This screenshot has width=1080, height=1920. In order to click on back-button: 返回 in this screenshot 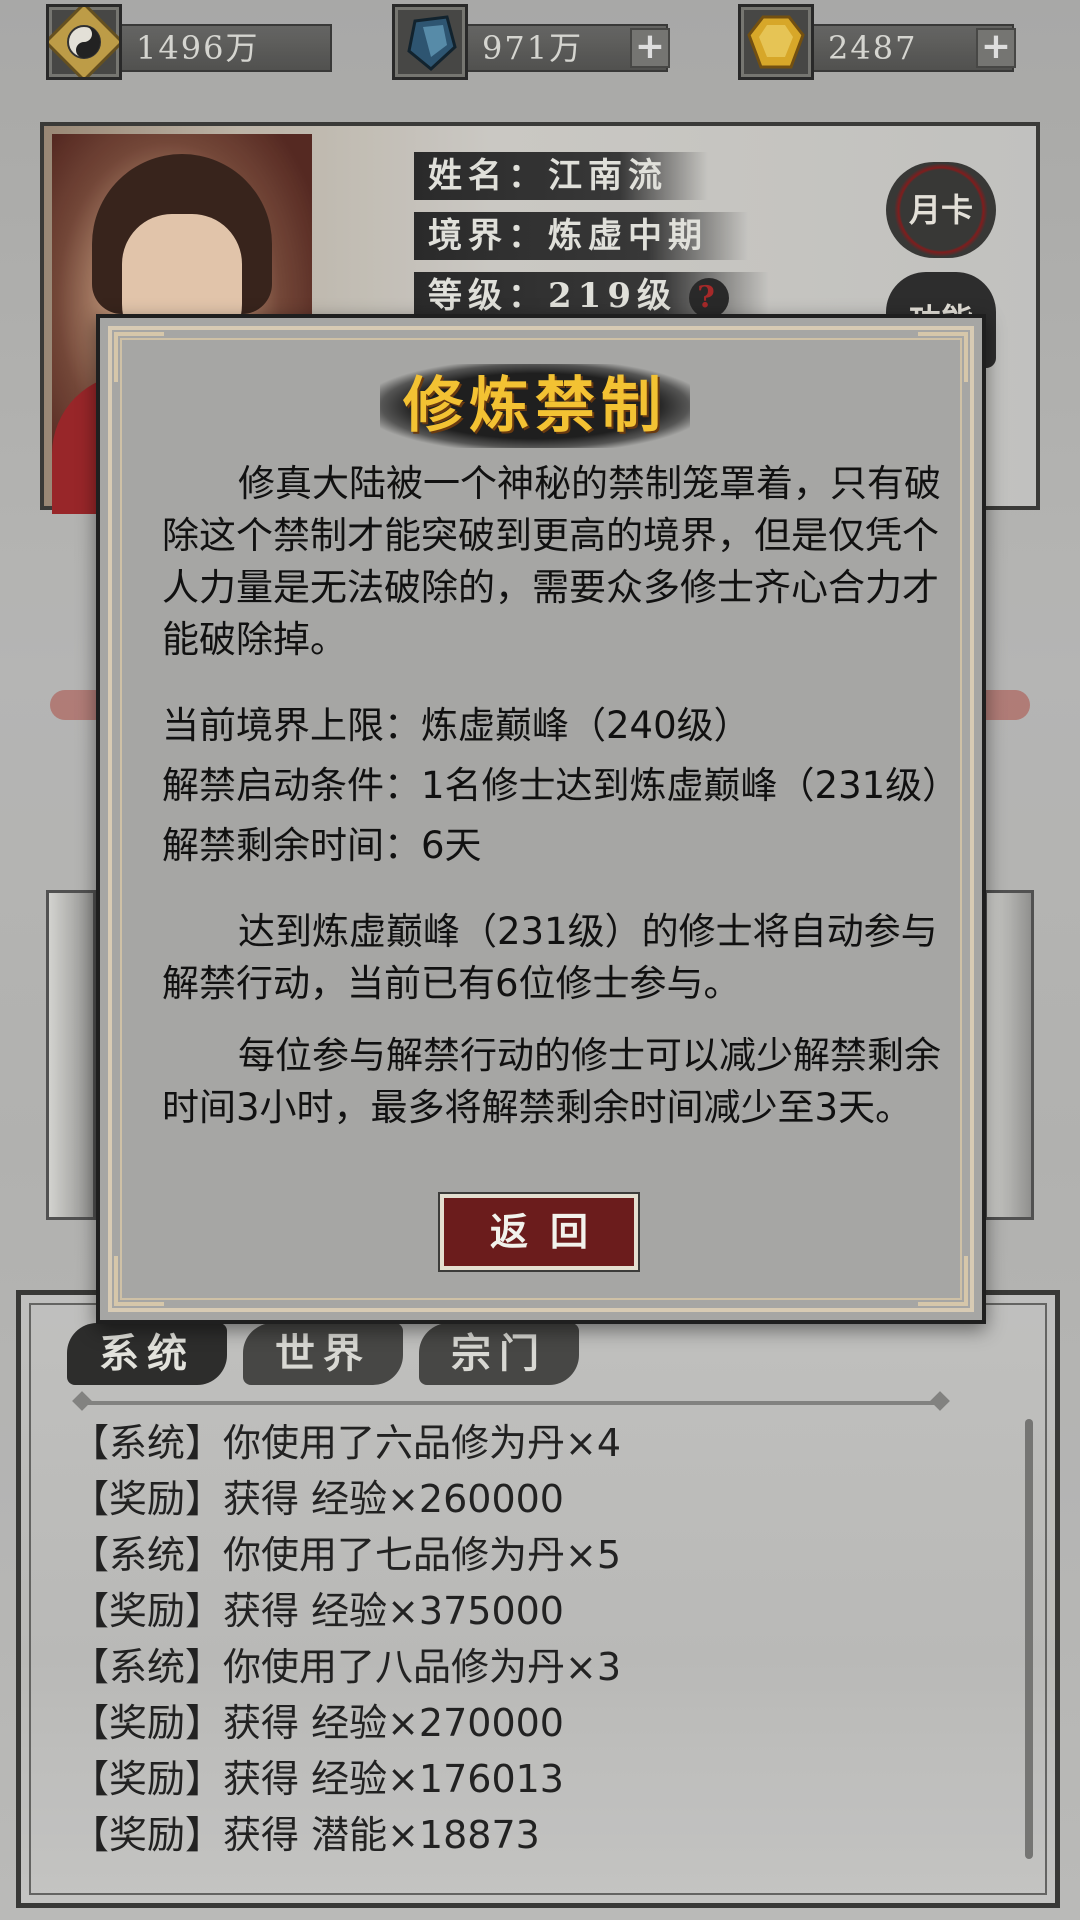, I will do `click(539, 1232)`.